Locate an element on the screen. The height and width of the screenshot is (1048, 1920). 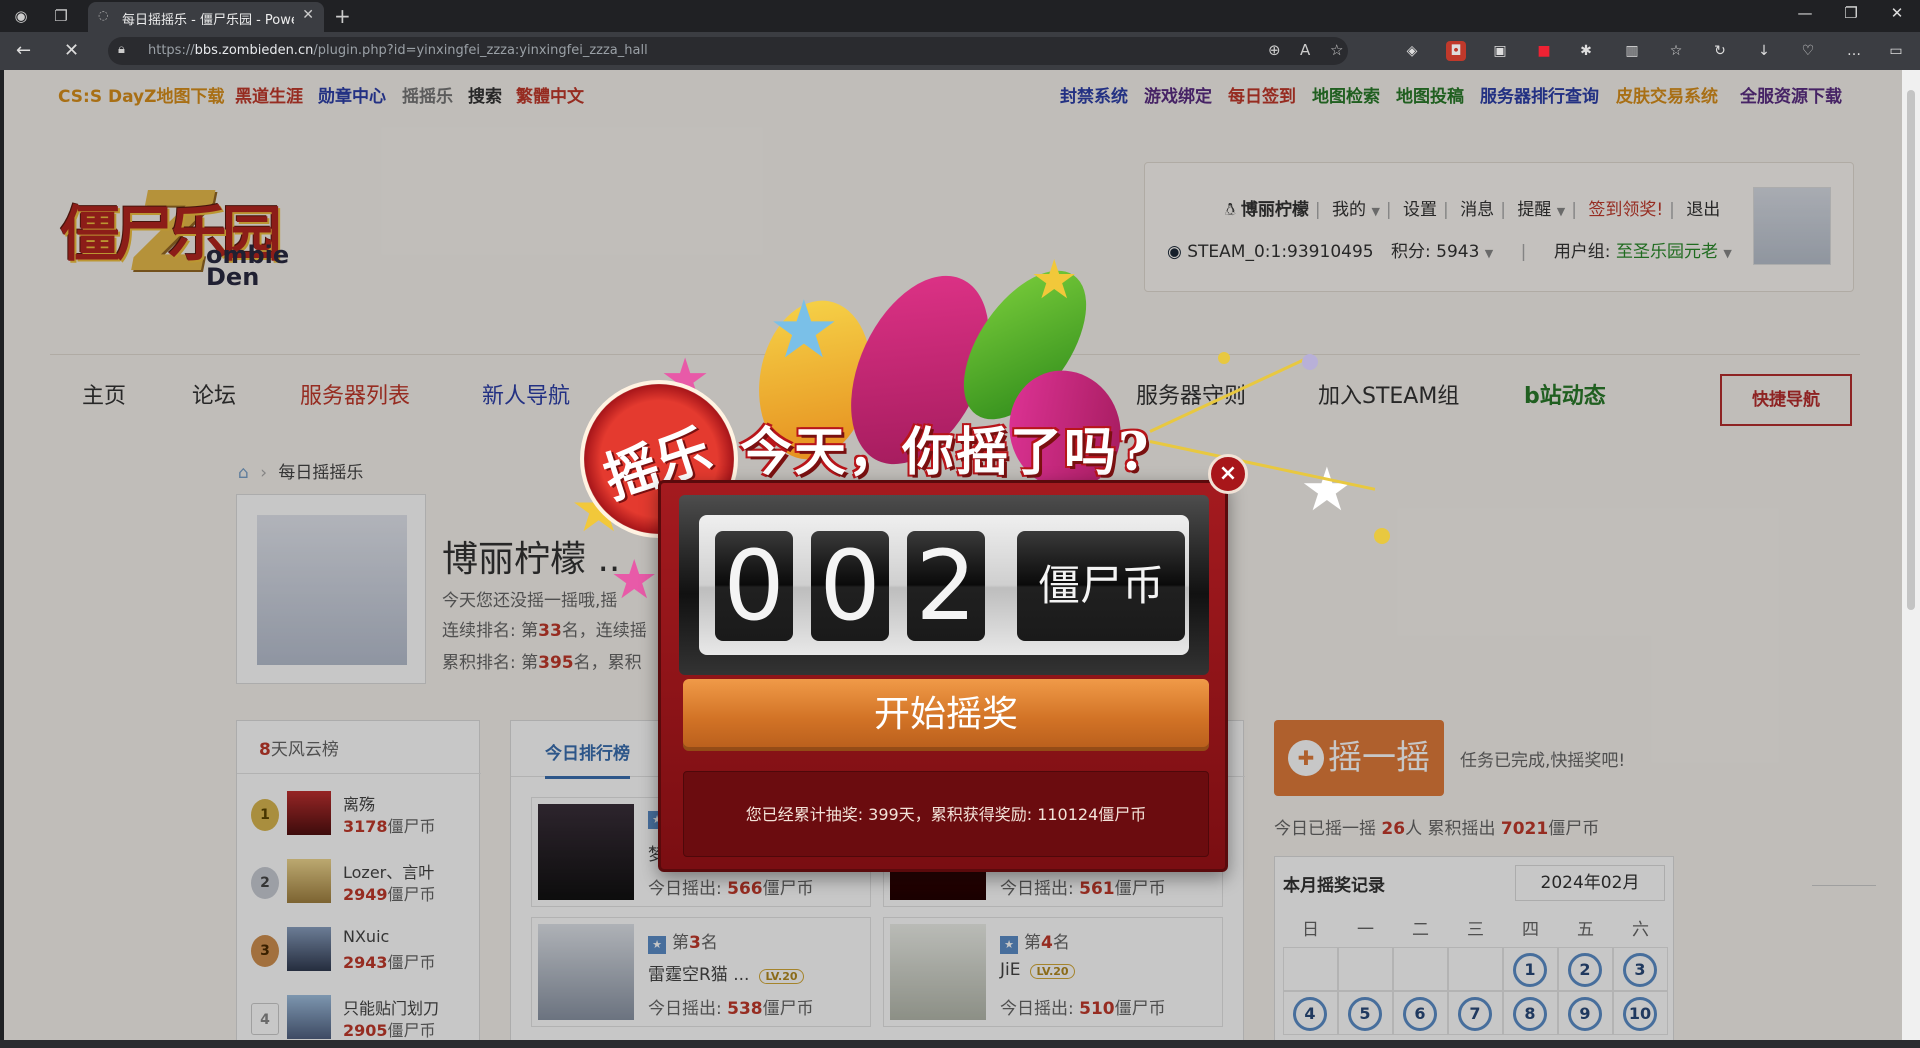
window-close-icon: ✕ is located at coordinates (1897, 13).